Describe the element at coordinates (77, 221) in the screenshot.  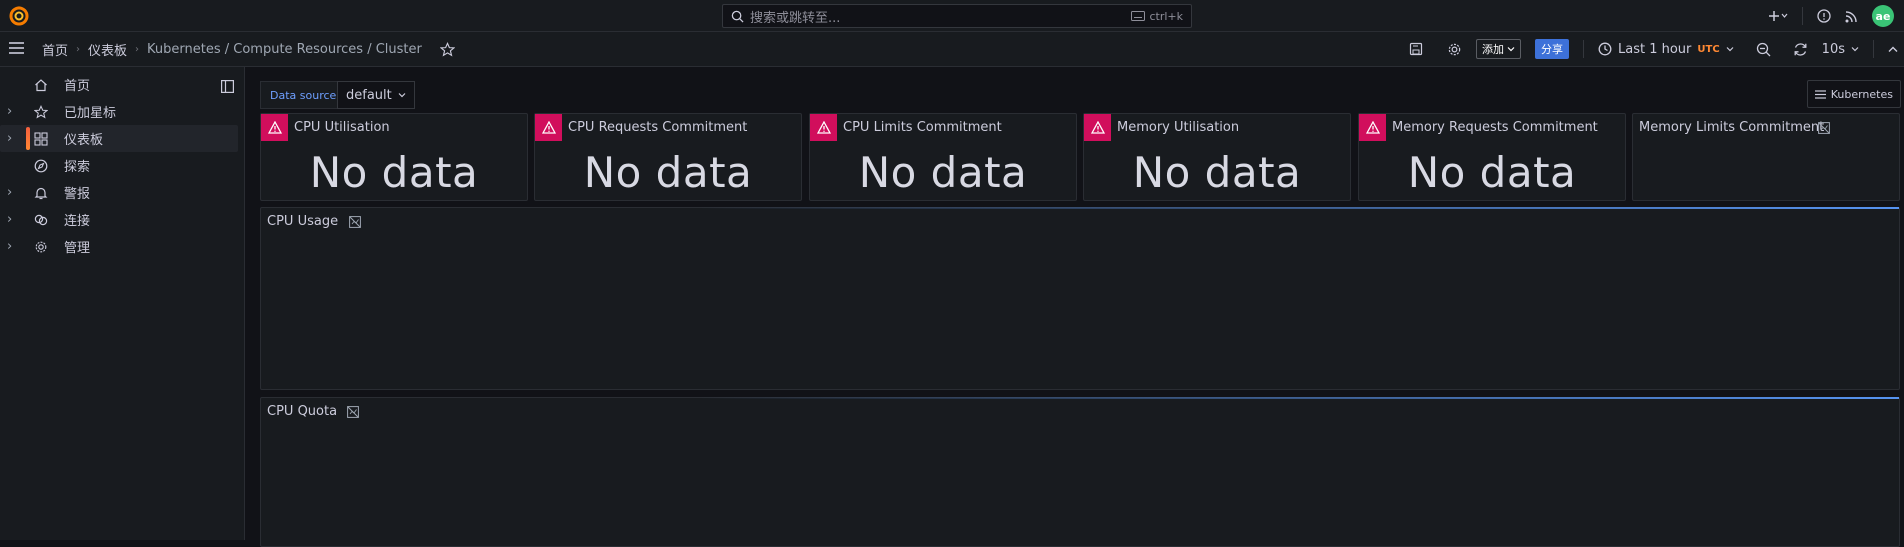
I see `sidebar-item-label: 连接` at that location.